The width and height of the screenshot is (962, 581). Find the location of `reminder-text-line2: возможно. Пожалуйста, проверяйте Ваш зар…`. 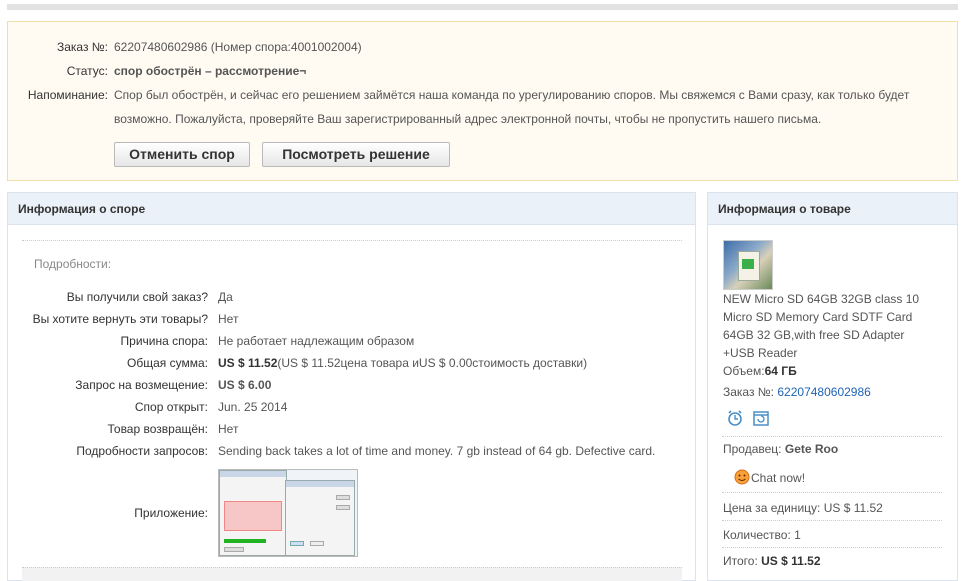

reminder-text-line2: возможно. Пожалуйста, проверяйте Ваш зар… is located at coordinates (468, 119).